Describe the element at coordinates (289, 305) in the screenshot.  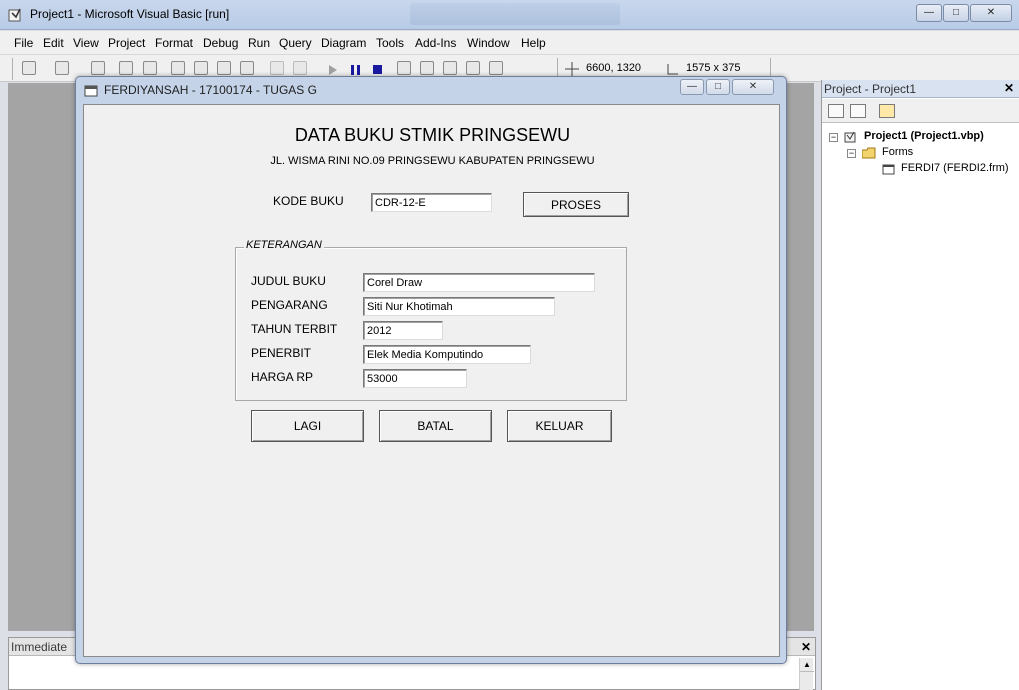
I see `pengarang-label: PENGARANG` at that location.